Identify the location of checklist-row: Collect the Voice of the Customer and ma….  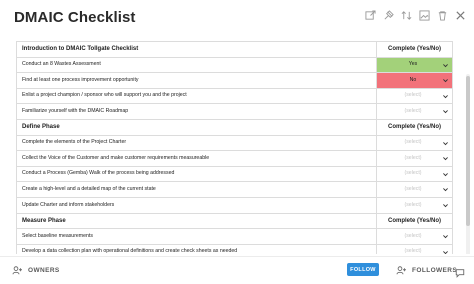
(234, 158).